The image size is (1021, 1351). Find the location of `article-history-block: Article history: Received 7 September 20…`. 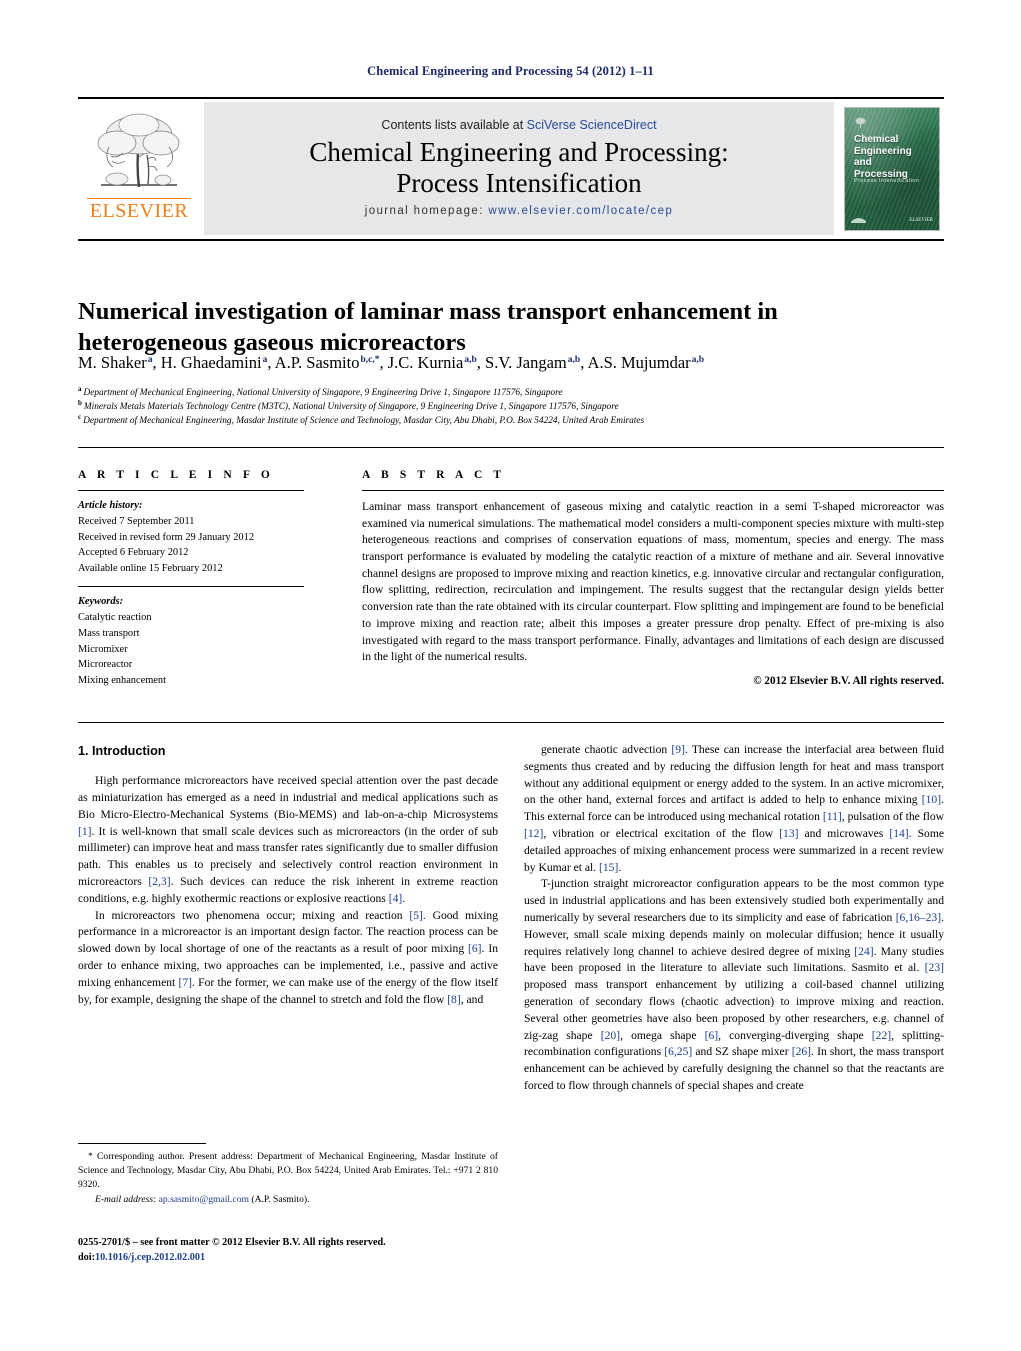

article-history-block: Article history: Received 7 September 20… is located at coordinates (191, 537).